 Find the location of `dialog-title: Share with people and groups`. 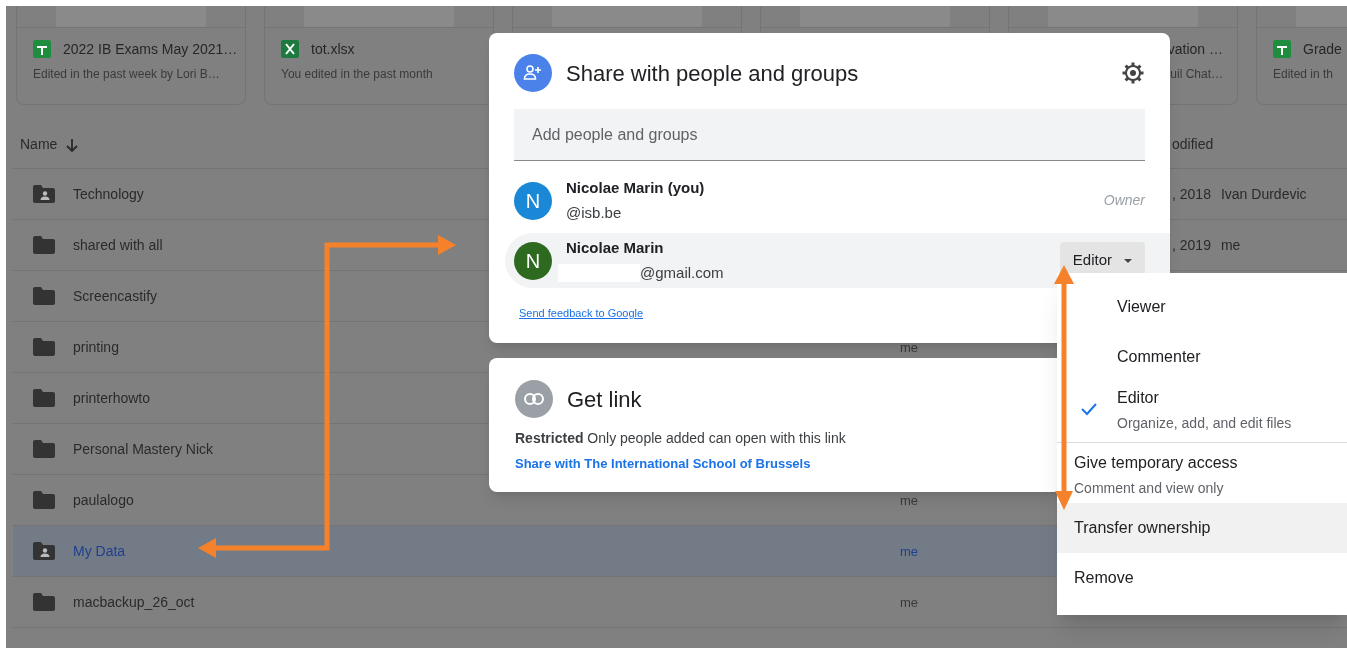

dialog-title: Share with people and groups is located at coordinates (712, 73).